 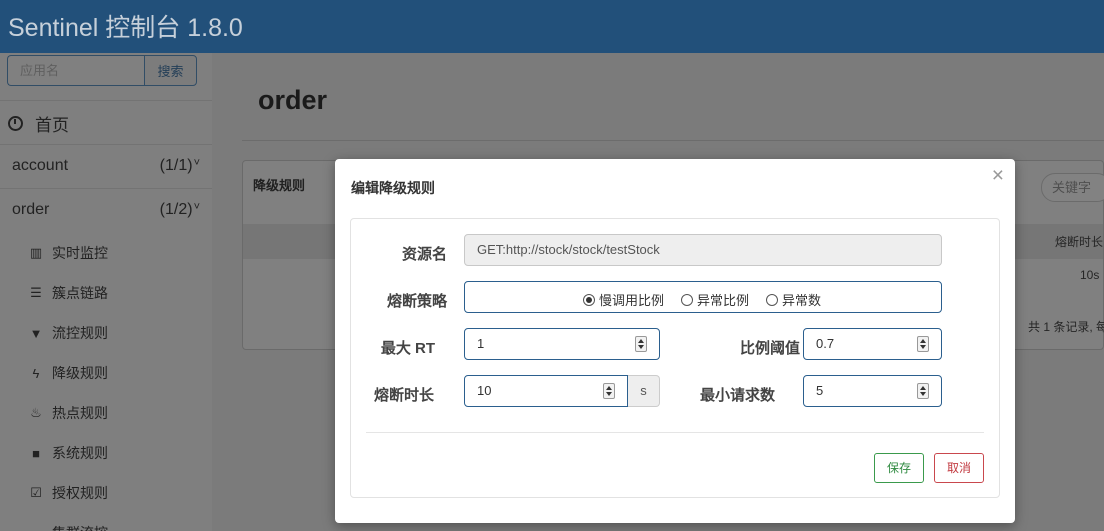 I want to click on sidebar-item-cluster-point: ☰ 簇点链路, so click(x=68, y=293).